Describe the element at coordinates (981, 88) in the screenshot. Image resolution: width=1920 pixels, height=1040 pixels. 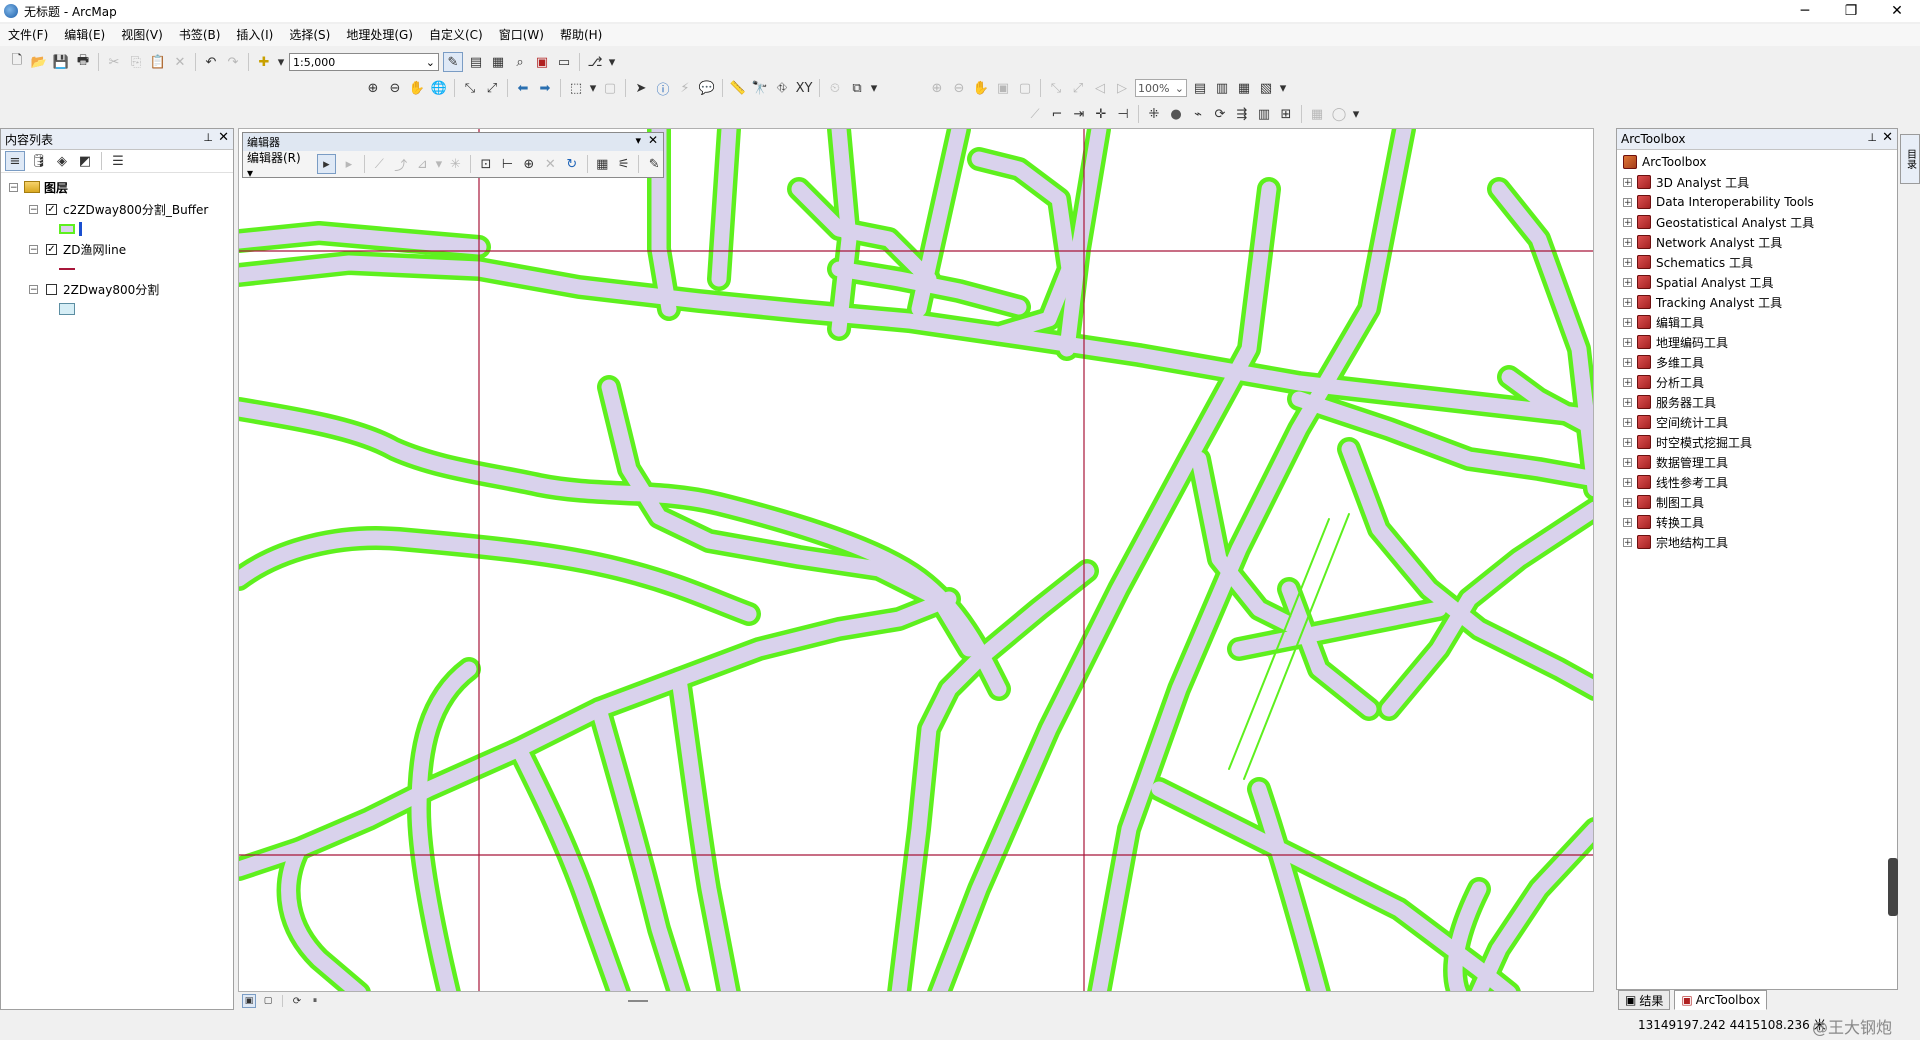
I see `layout-pan-icon: ✋` at that location.